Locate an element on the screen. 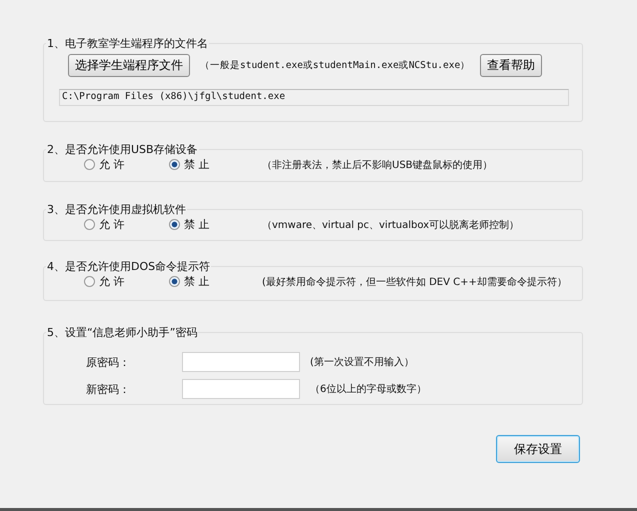  path-field: C:\Program Files (x86)\jfgl\student.exe is located at coordinates (314, 97).